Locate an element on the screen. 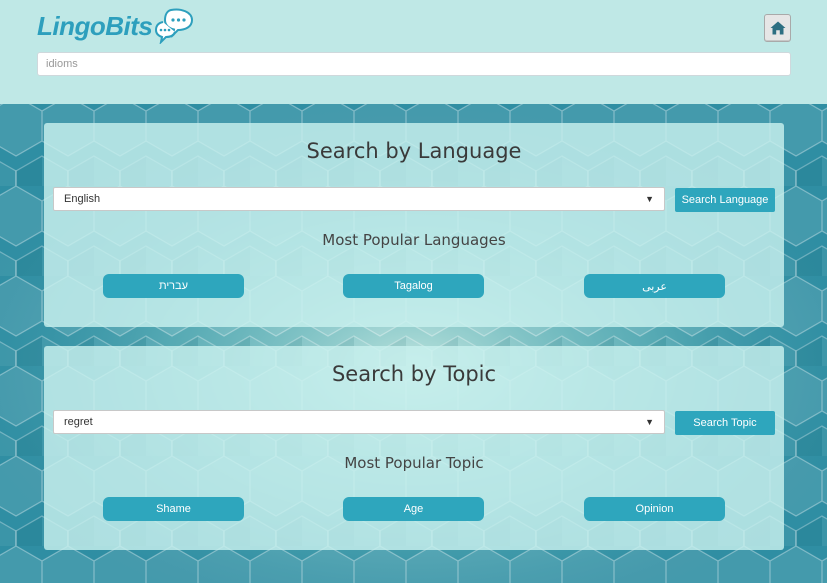  popular-topics-heading: Most Popular Topic is located at coordinates (414, 463).